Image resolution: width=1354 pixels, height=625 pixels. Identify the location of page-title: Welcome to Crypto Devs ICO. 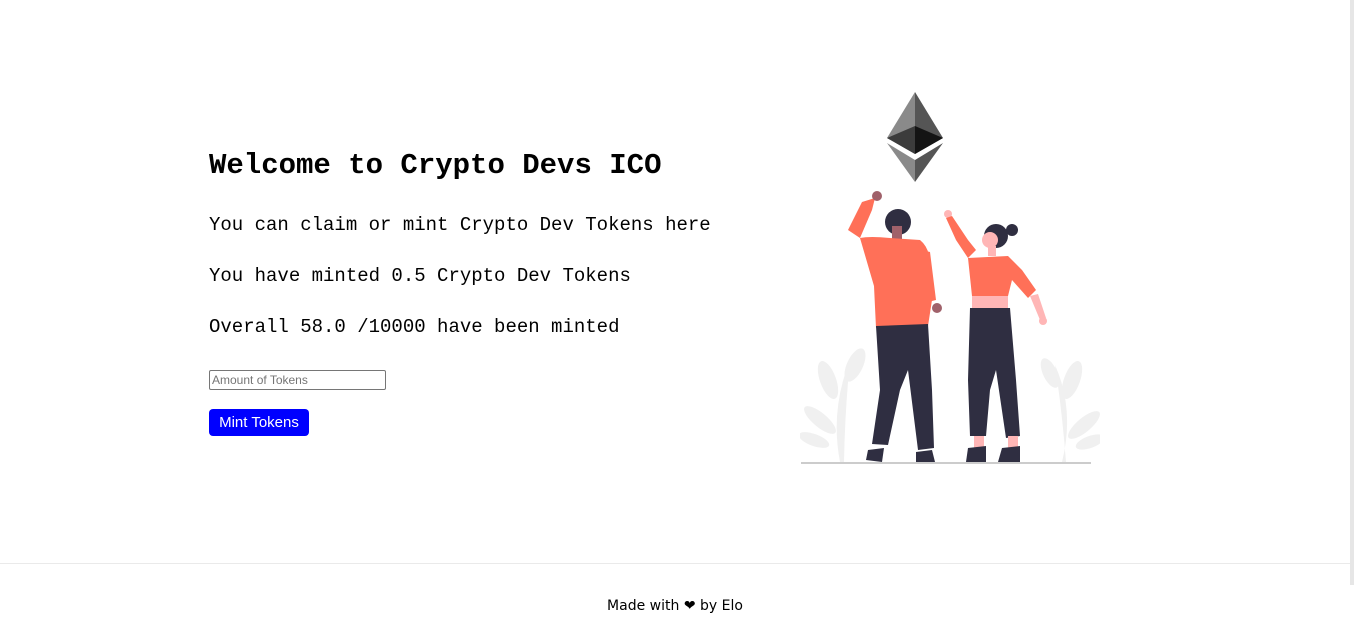
(435, 165).